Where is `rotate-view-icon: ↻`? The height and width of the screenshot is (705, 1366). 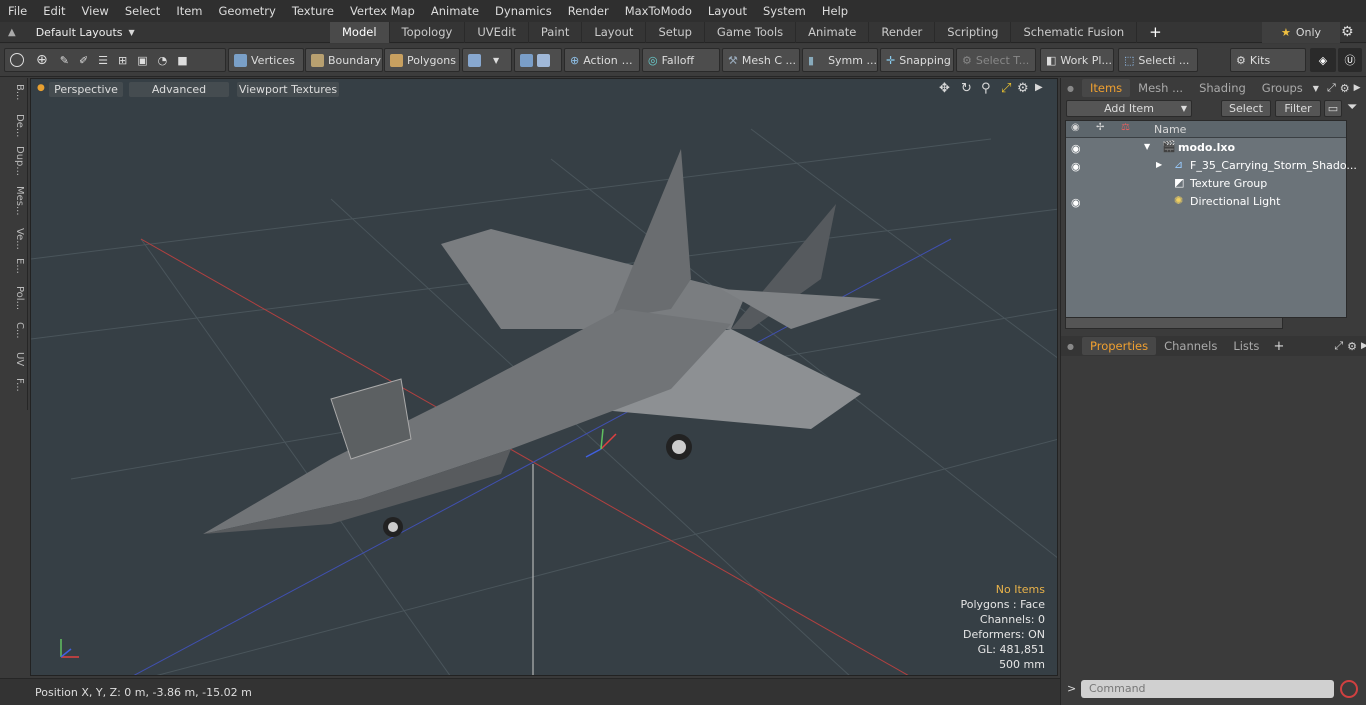 rotate-view-icon: ↻ is located at coordinates (966, 88).